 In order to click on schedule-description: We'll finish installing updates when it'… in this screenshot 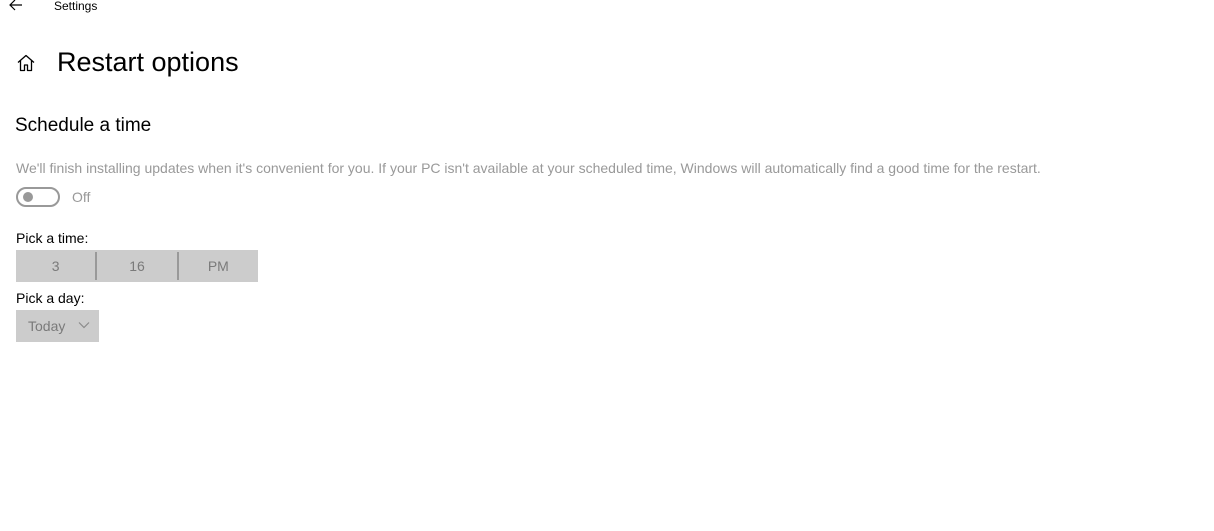, I will do `click(528, 168)`.